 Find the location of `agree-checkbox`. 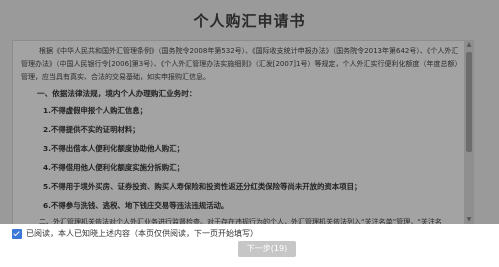

agree-checkbox is located at coordinates (17, 233).